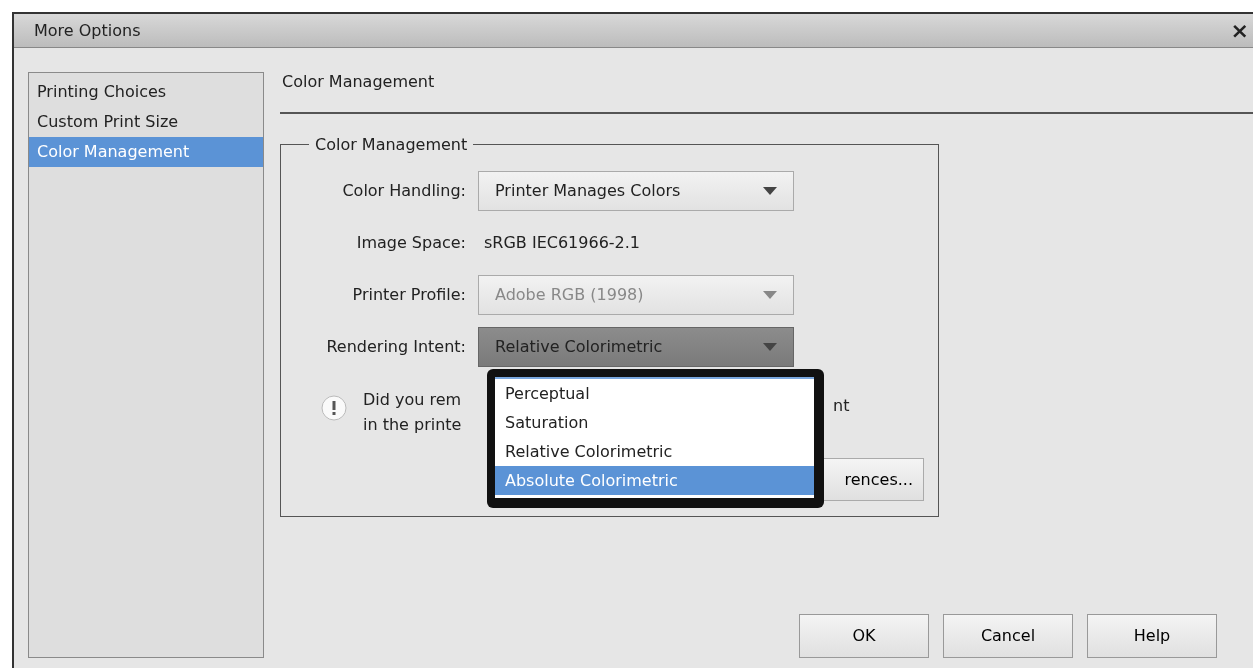 Image resolution: width=1253 pixels, height=668 pixels. Describe the element at coordinates (562, 243) in the screenshot. I see `field-value: sRGB IEC61966-2.1` at that location.